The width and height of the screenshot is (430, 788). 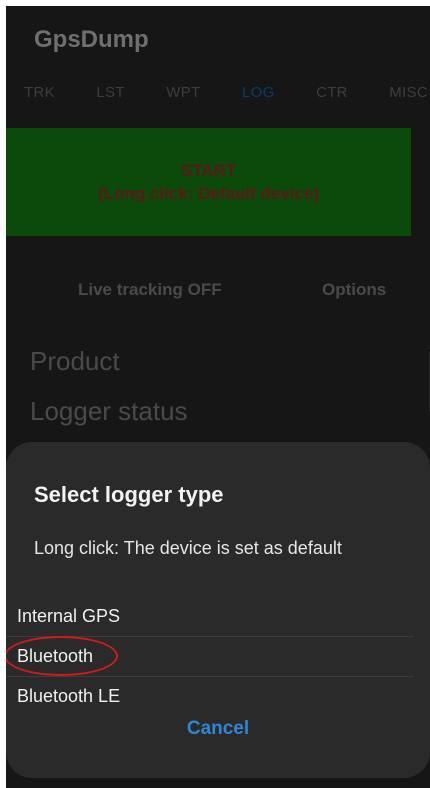 I want to click on options-button: Options, so click(x=354, y=290).